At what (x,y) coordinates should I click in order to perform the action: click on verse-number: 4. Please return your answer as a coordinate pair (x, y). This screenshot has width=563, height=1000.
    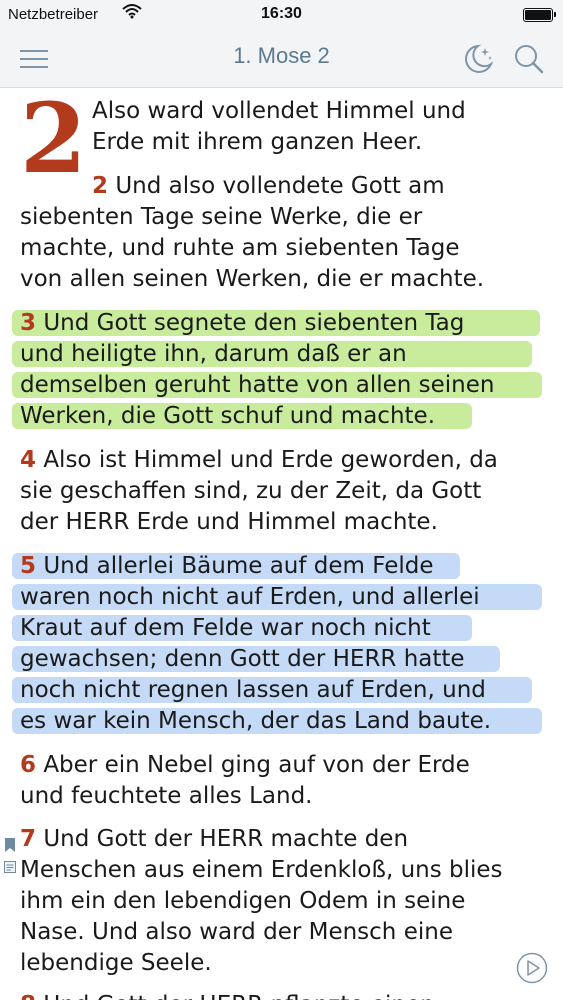
    Looking at the image, I should click on (28, 460).